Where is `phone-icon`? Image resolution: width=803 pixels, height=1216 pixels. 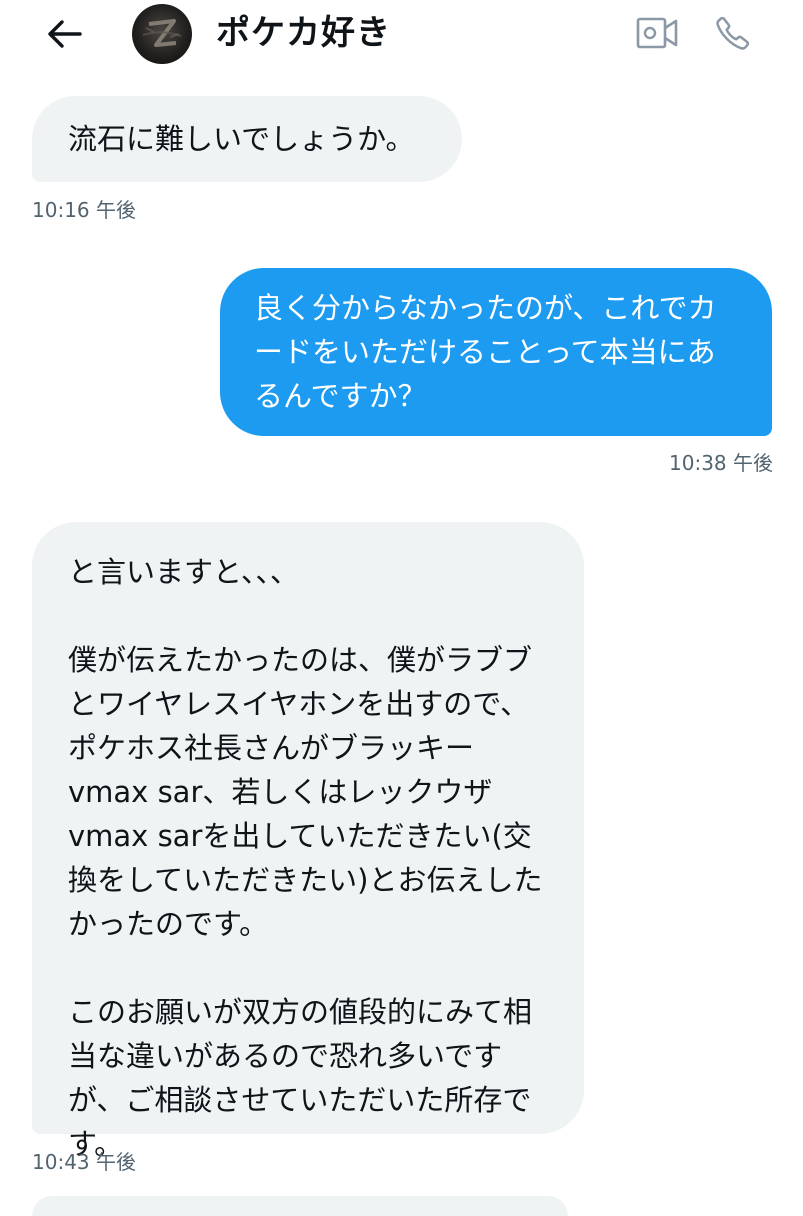 phone-icon is located at coordinates (733, 33).